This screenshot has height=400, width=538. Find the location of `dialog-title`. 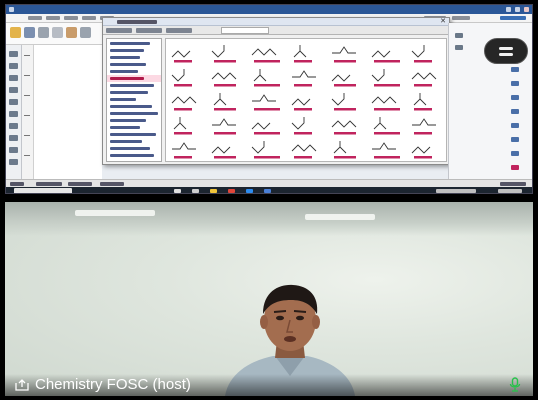

dialog-title is located at coordinates (137, 22).